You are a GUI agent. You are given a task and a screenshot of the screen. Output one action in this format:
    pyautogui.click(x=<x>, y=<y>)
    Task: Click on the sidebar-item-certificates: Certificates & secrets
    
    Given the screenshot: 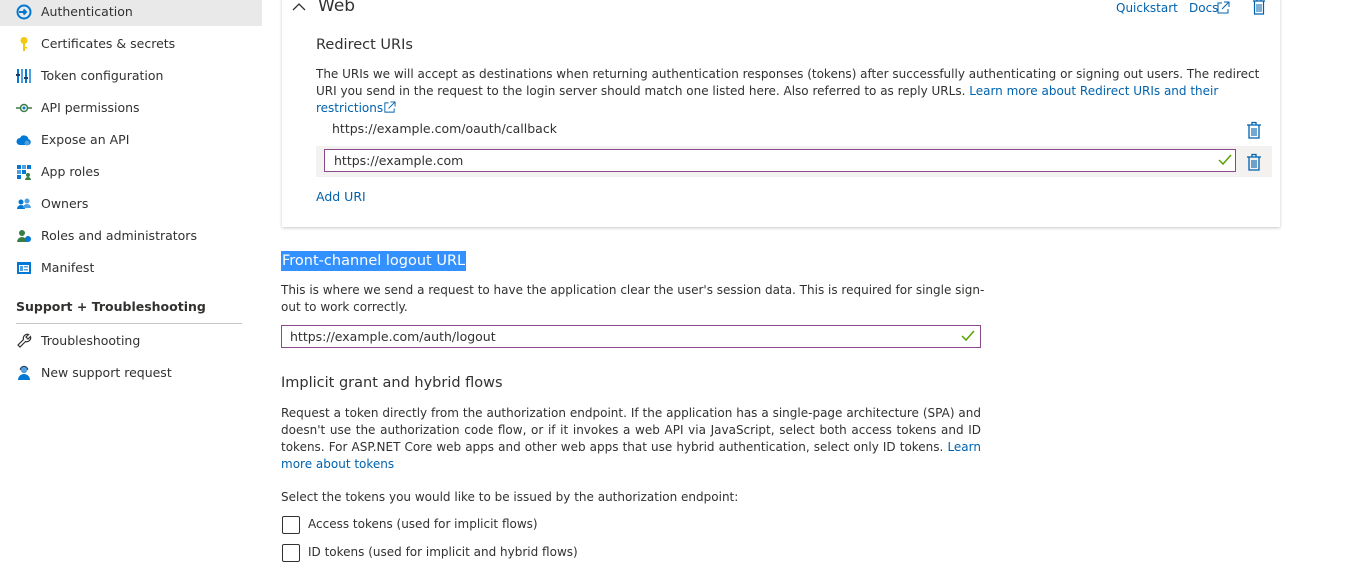 What is the action you would take?
    pyautogui.click(x=131, y=44)
    